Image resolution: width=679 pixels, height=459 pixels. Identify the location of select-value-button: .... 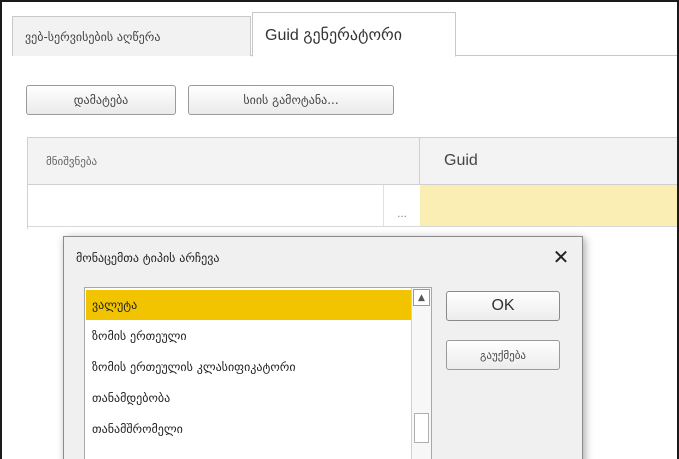
(402, 205).